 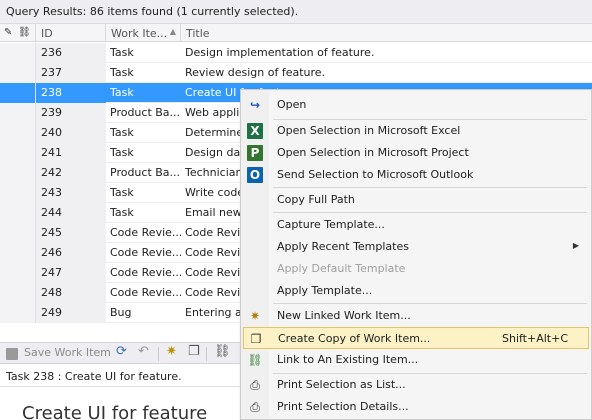 What do you see at coordinates (143, 352) in the screenshot?
I see `undo-icon: ↶` at bounding box center [143, 352].